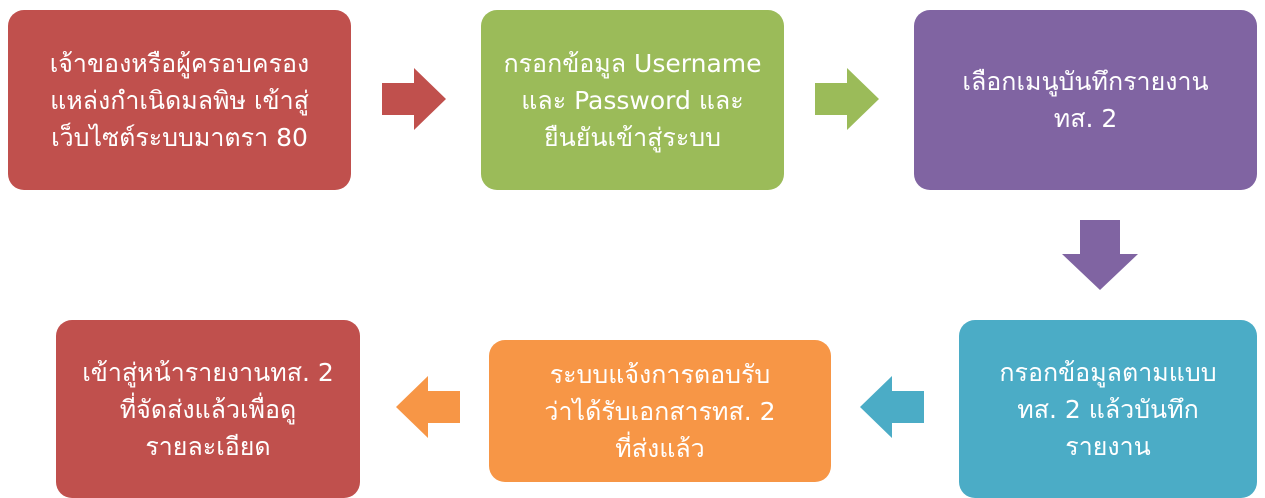  Describe the element at coordinates (179, 63) in the screenshot. I see `step-1-line-1: เจ้าของหรือผู้ครอบครอง` at that location.